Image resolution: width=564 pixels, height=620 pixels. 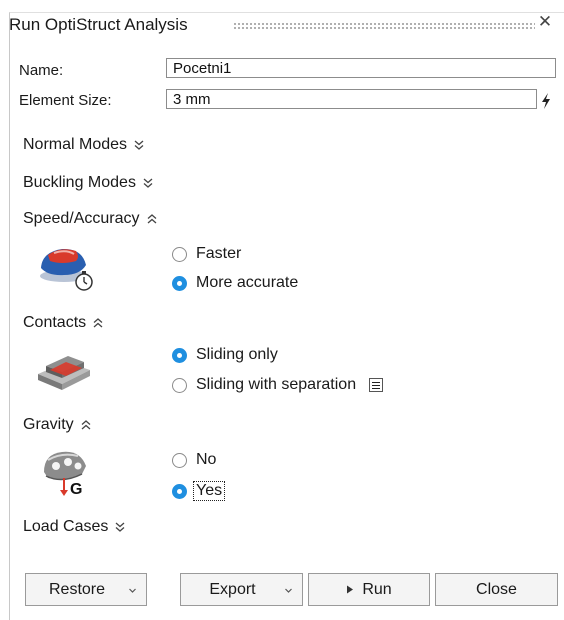 I want to click on play-icon, so click(x=350, y=589).